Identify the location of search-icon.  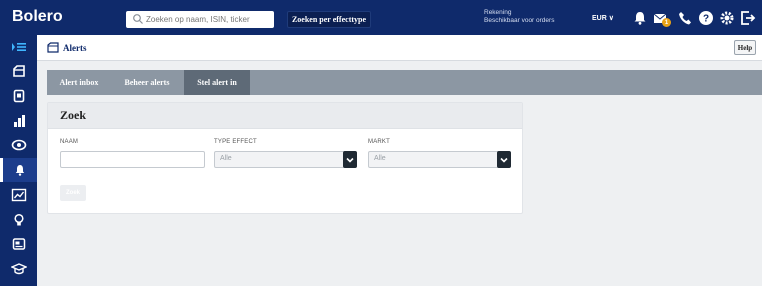
(138, 19).